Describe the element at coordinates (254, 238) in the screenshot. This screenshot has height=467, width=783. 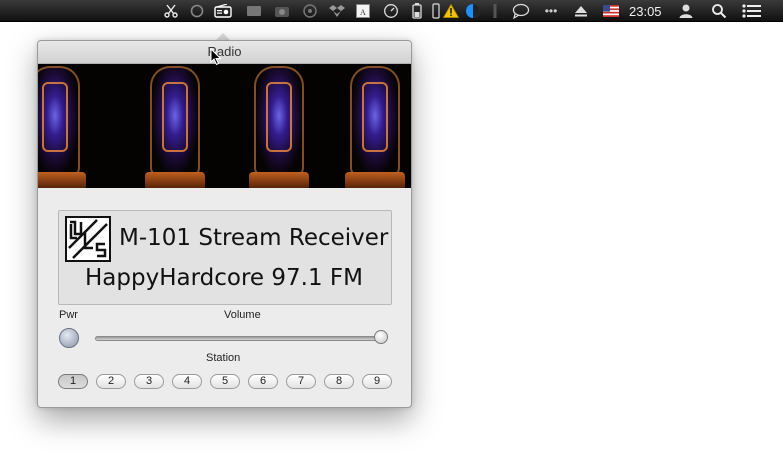
I see `receiver-title: M-101 Stream Receiver` at that location.